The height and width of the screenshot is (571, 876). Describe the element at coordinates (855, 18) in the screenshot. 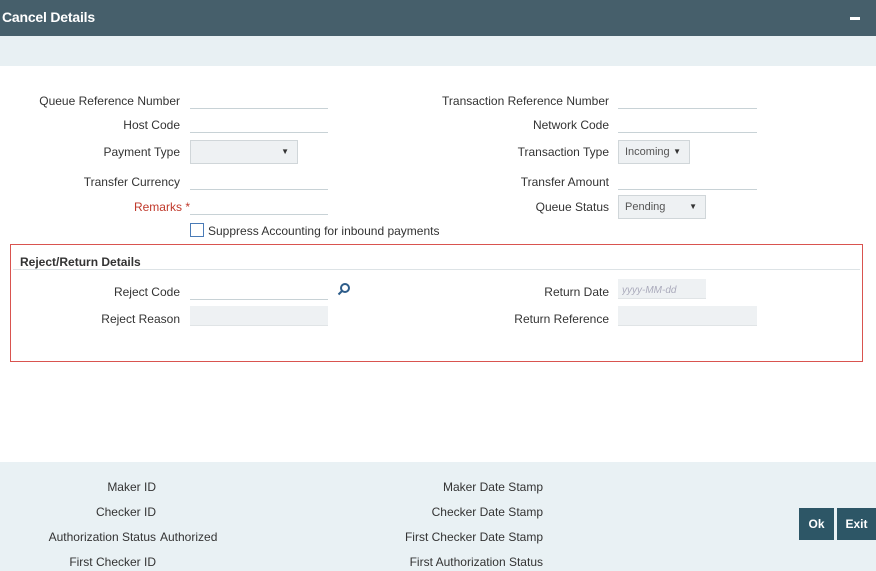

I see `minimize-icon` at that location.